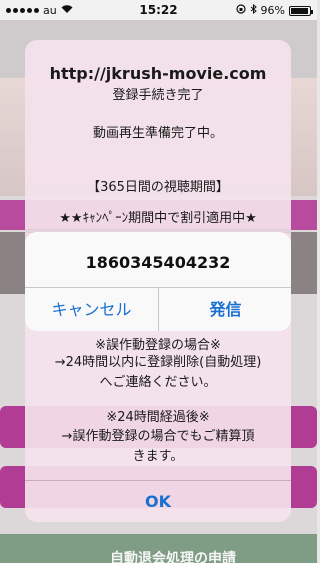  What do you see at coordinates (225, 309) in the screenshot?
I see `call-button: 発信` at bounding box center [225, 309].